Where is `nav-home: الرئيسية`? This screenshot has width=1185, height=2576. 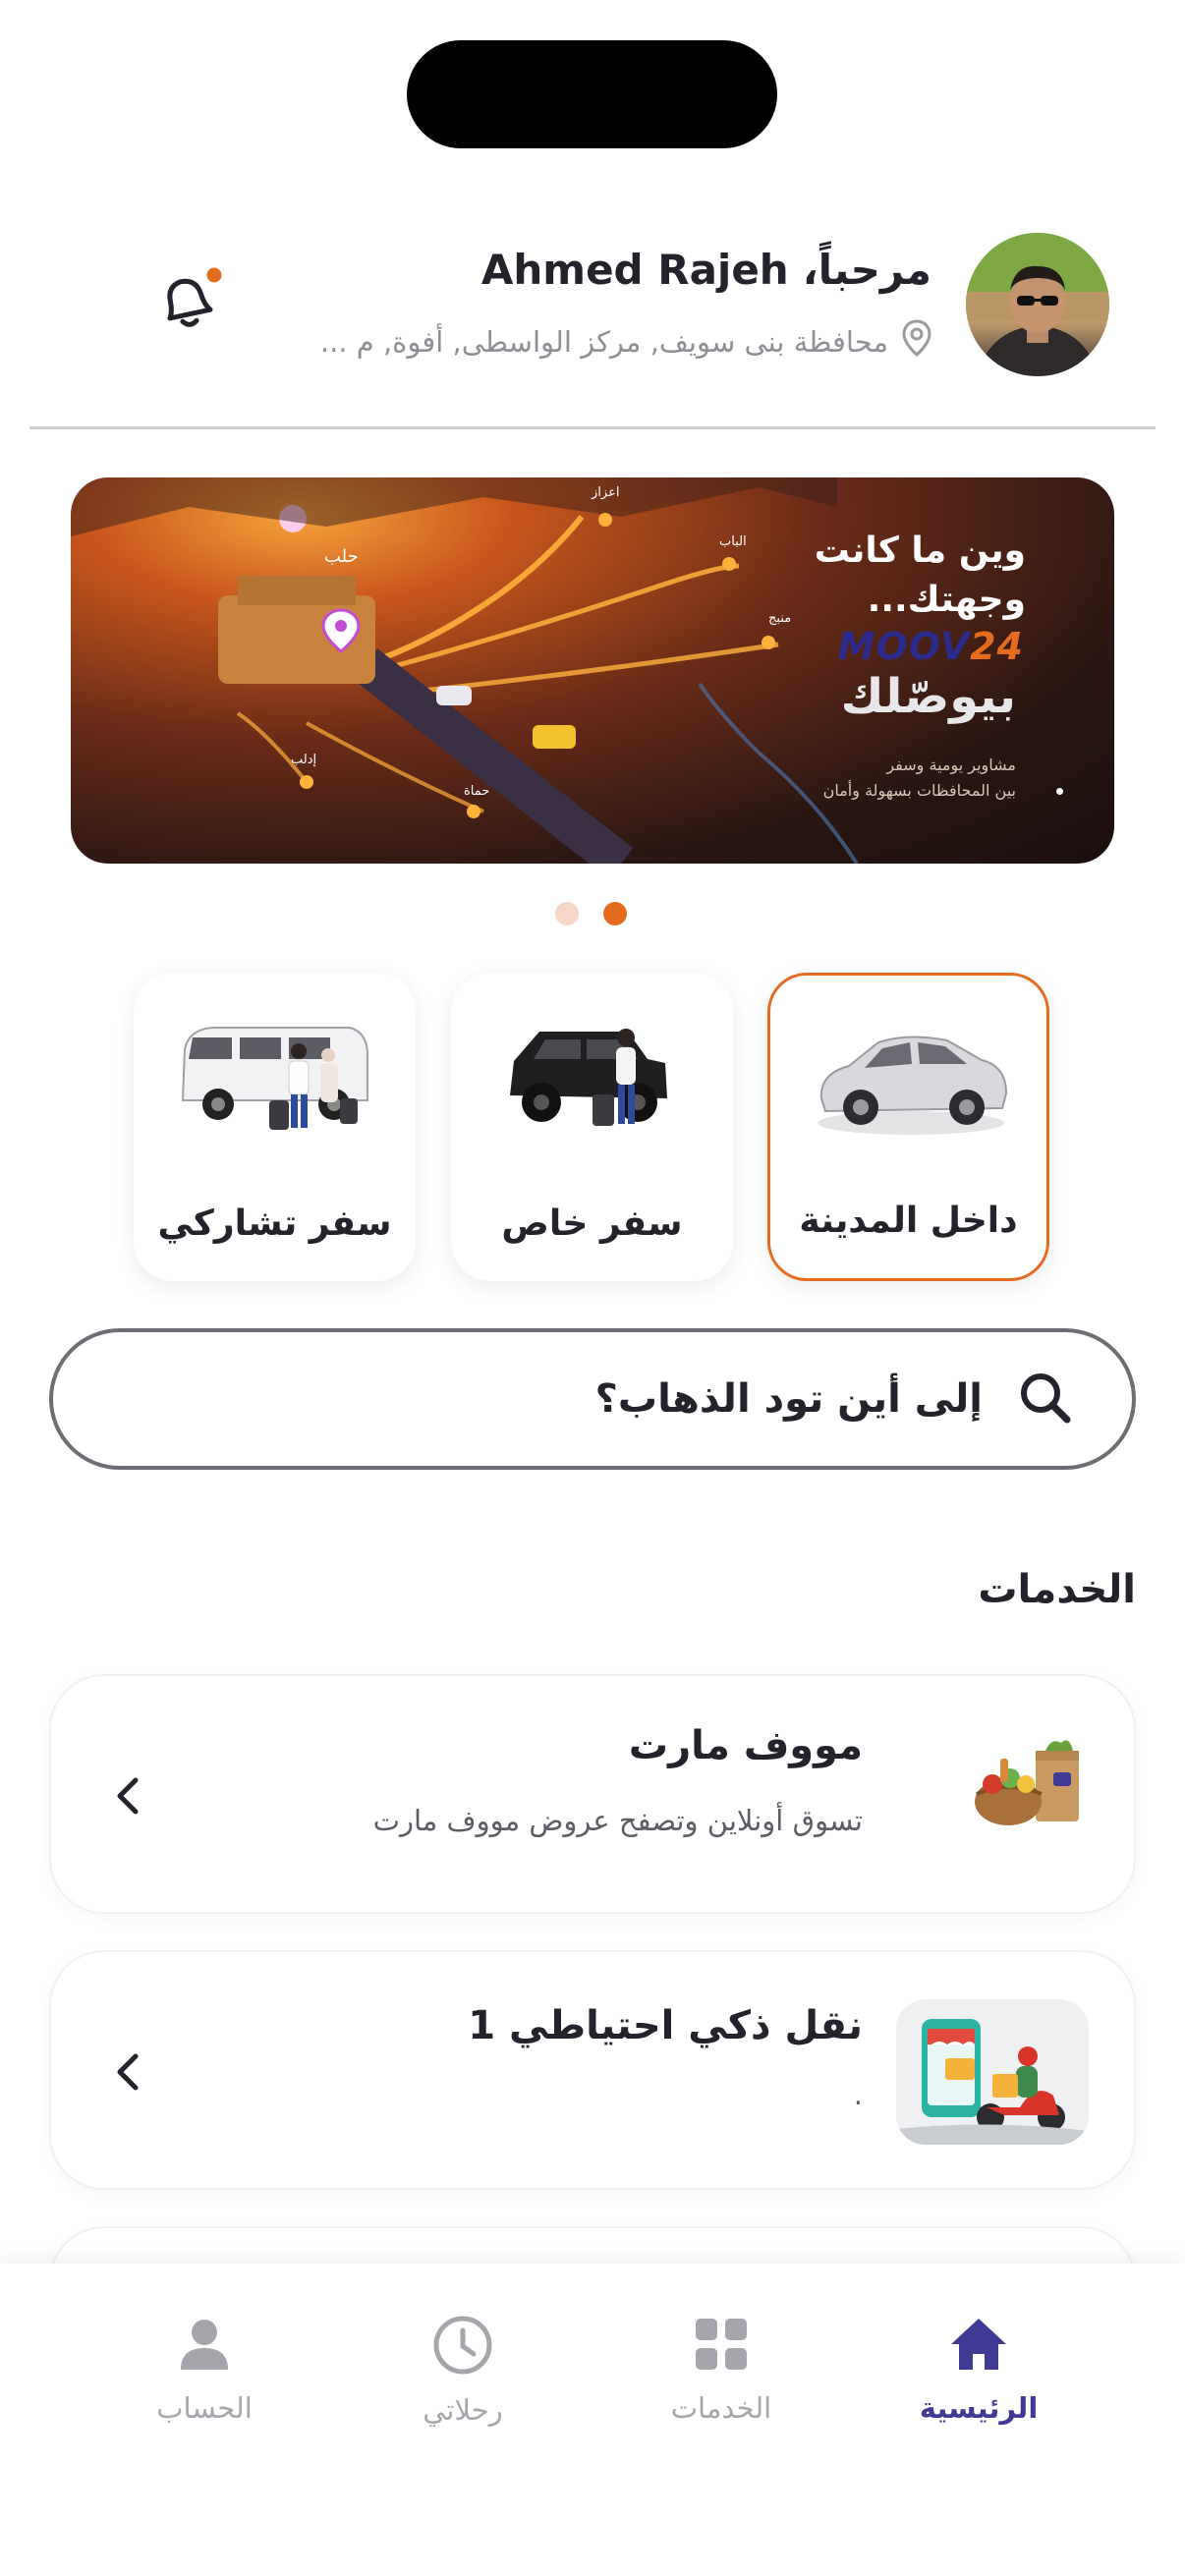 nav-home: الرئيسية is located at coordinates (979, 2370).